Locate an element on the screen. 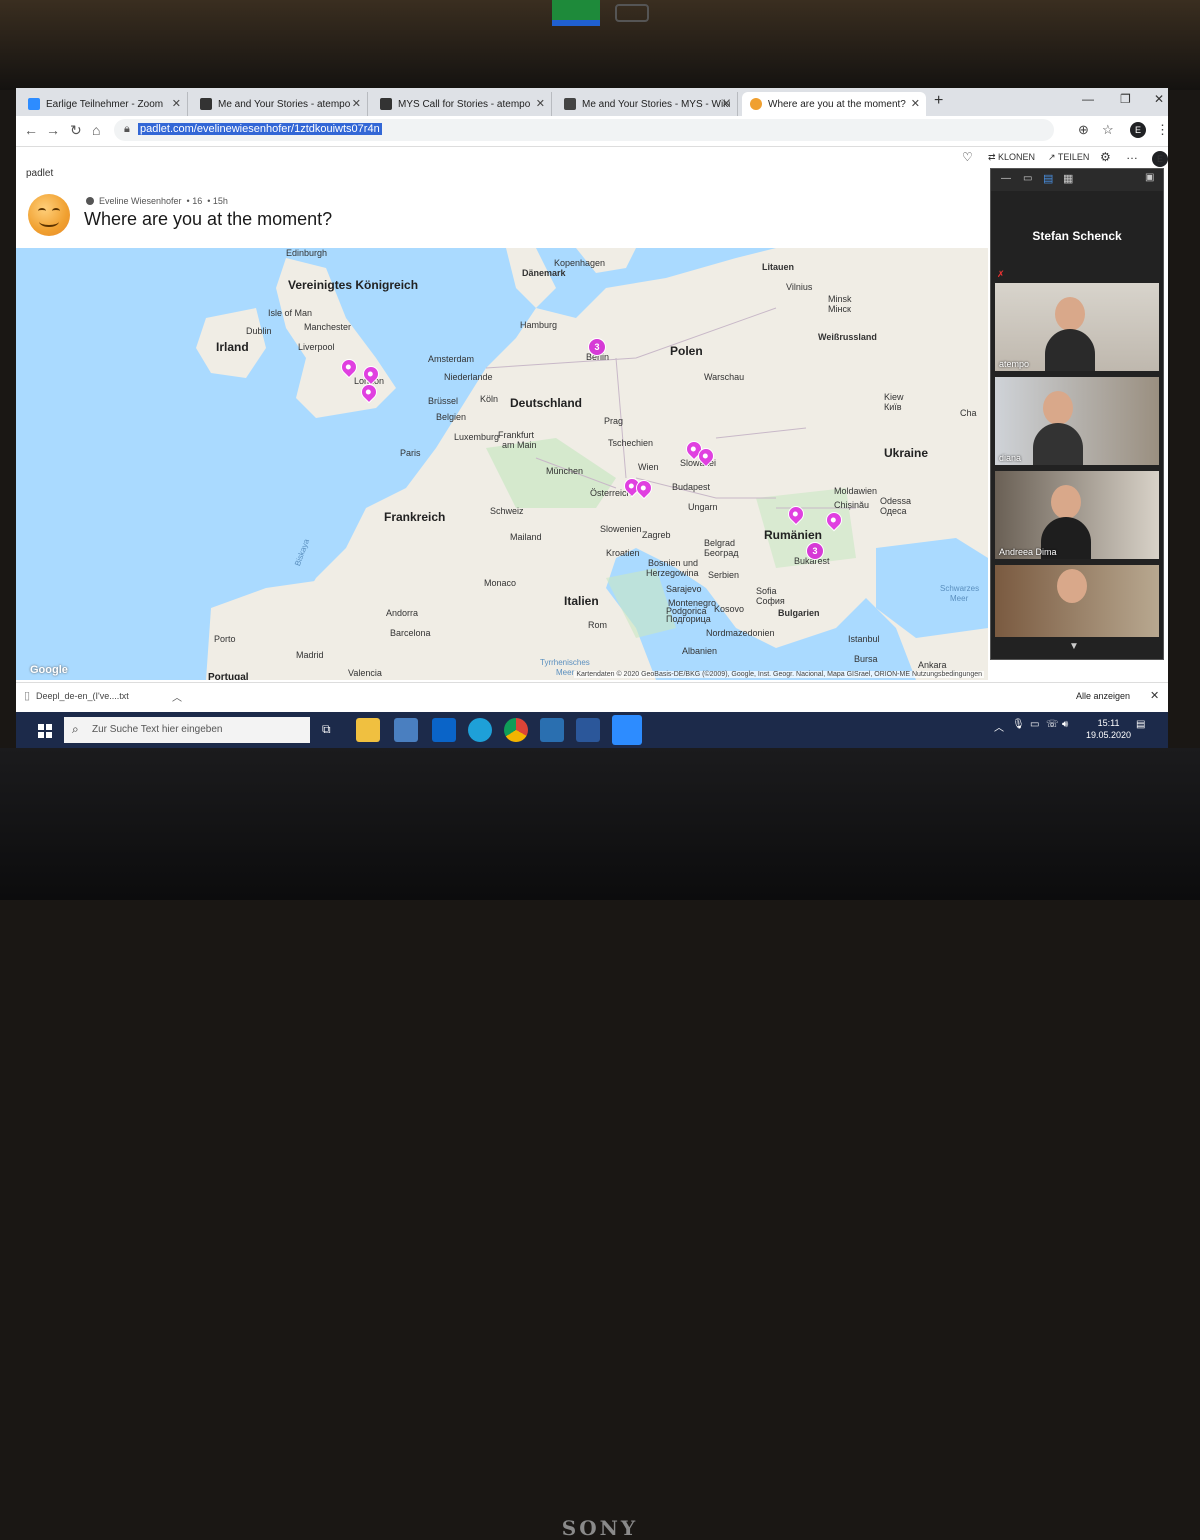 This screenshot has height=1540, width=1200. label-odessa: Odessa is located at coordinates (896, 501).